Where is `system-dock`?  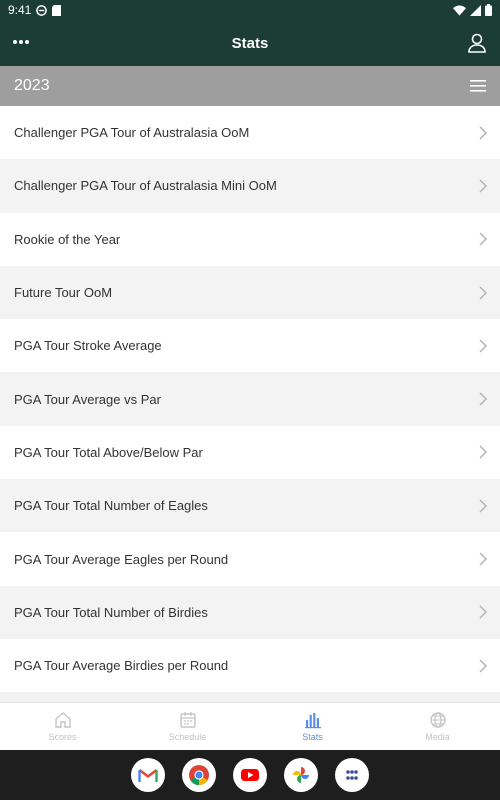 system-dock is located at coordinates (250, 775).